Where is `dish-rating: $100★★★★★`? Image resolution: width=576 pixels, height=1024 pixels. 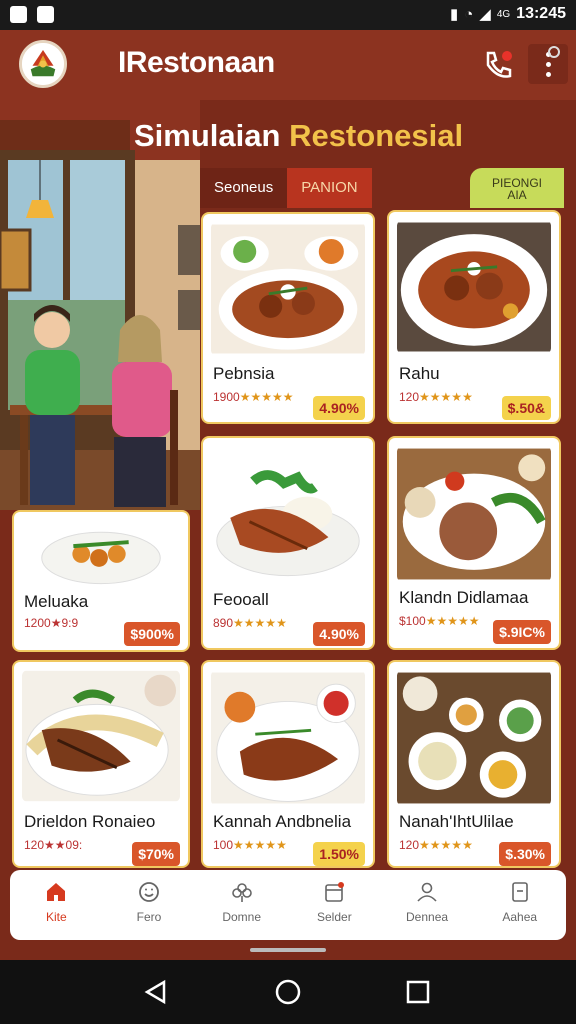 dish-rating: $100★★★★★ is located at coordinates (439, 621).